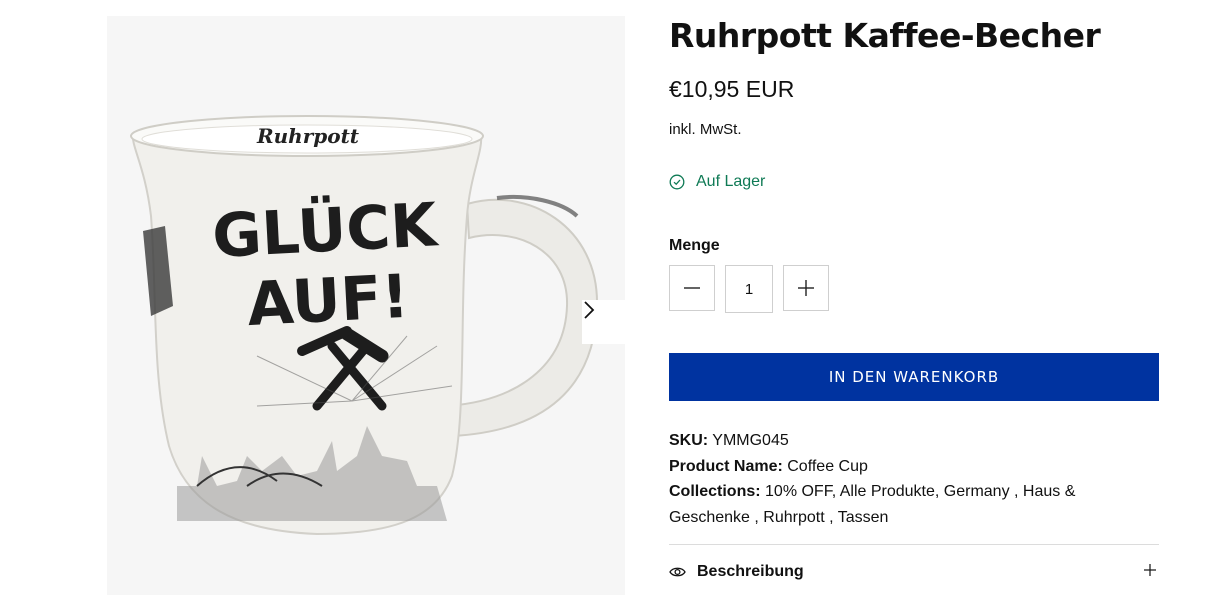 The height and width of the screenshot is (595, 1226). Describe the element at coordinates (731, 181) in the screenshot. I see `stock-label: Auf Lager` at that location.